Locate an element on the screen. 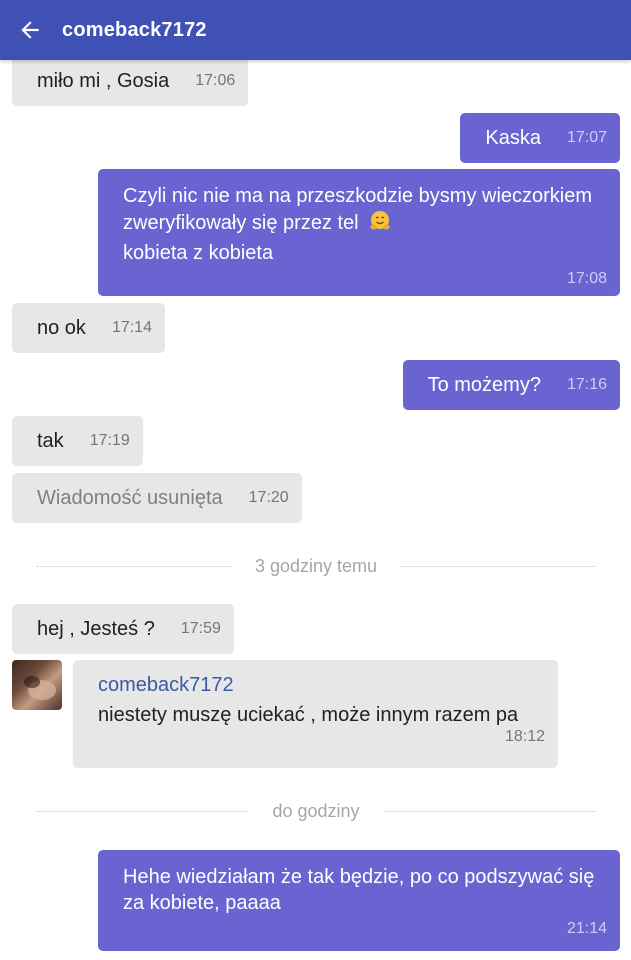 The width and height of the screenshot is (631, 960). arrow-left-icon is located at coordinates (30, 30).